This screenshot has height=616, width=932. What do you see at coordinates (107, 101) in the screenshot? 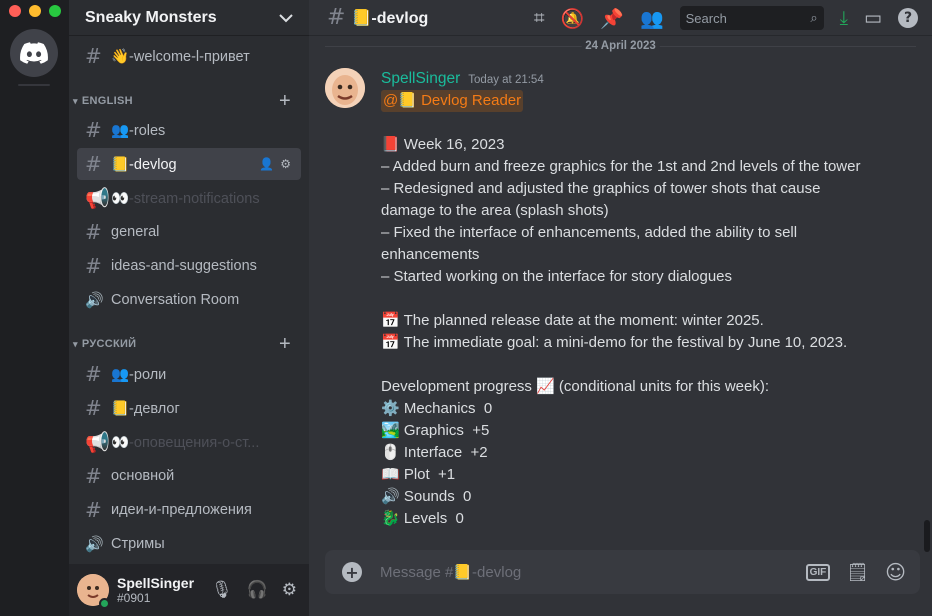
I see `category-label: ENGLISH` at bounding box center [107, 101].